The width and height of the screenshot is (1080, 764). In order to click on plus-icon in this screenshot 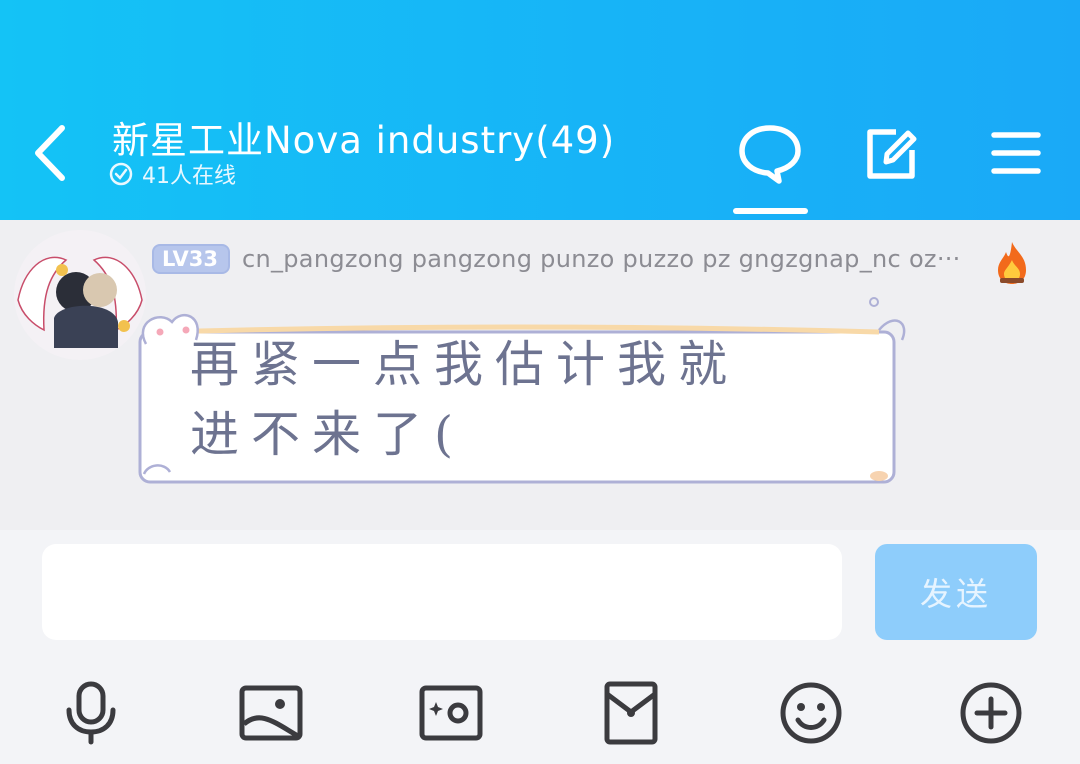, I will do `click(991, 713)`.